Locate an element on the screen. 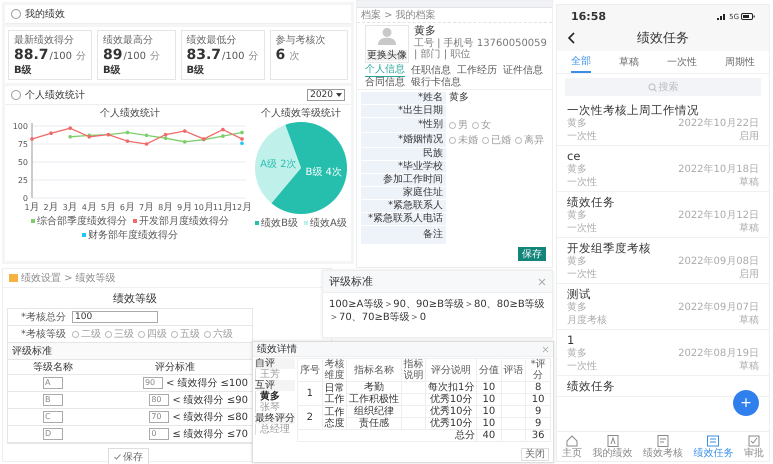  table-cell: 10 is located at coordinates (489, 424).